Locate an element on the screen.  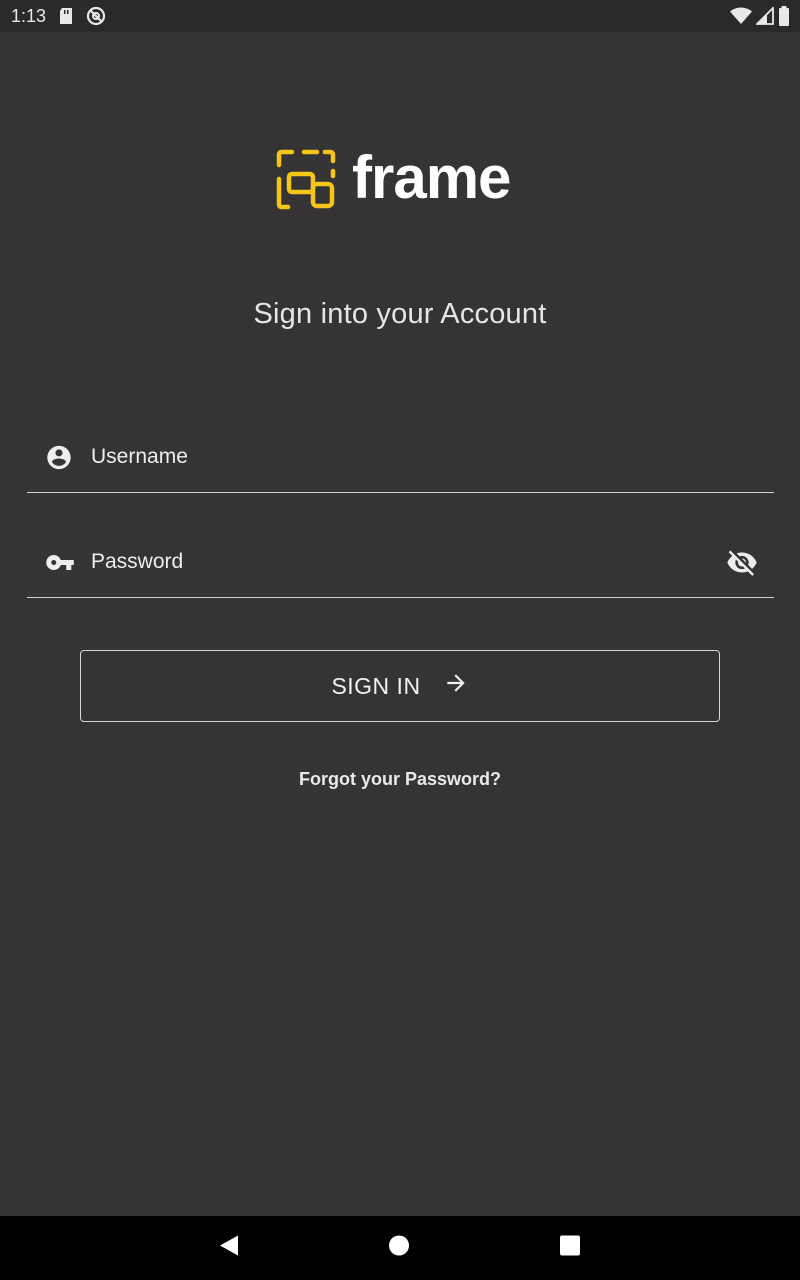
home-icon is located at coordinates (399, 1248).